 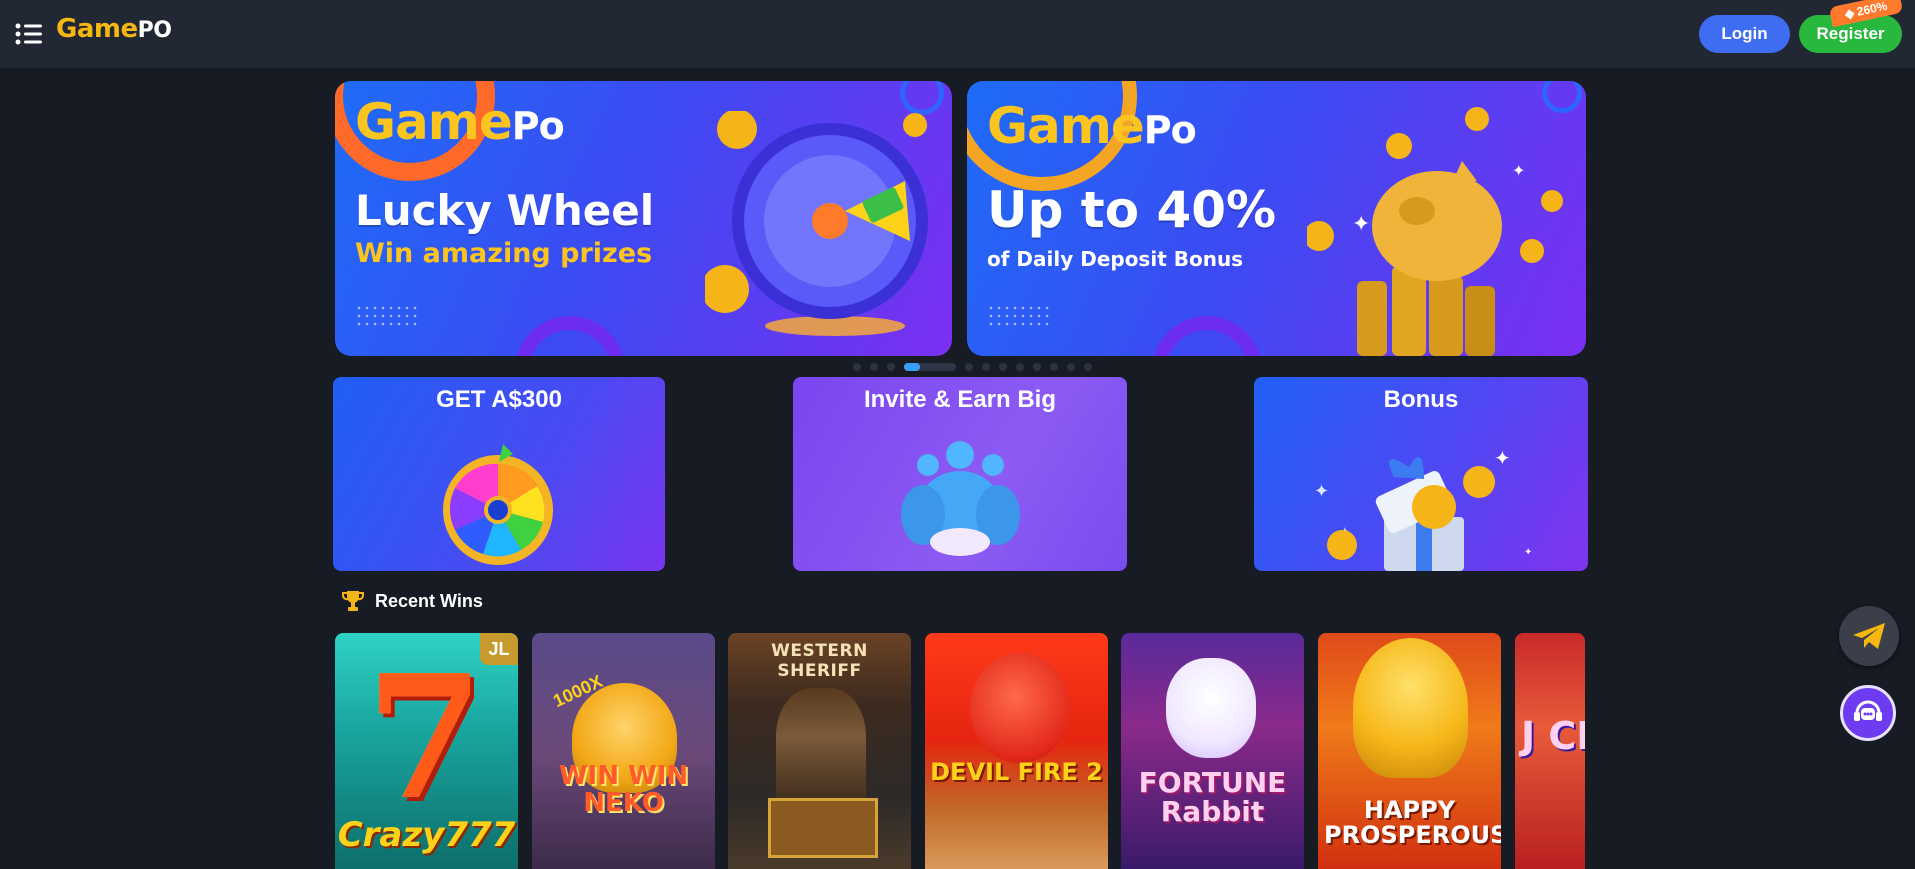 I want to click on game-name: J CR, so click(x=1553, y=736).